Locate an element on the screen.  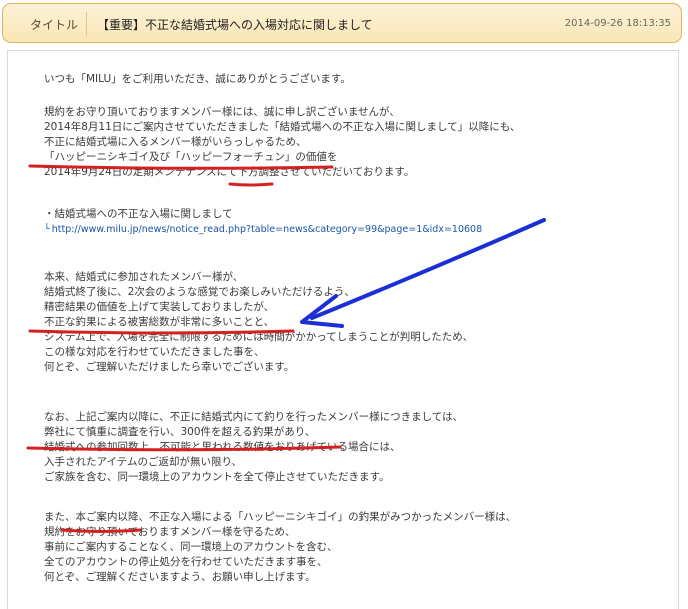
link-tree-marker: └ is located at coordinates (47, 229).